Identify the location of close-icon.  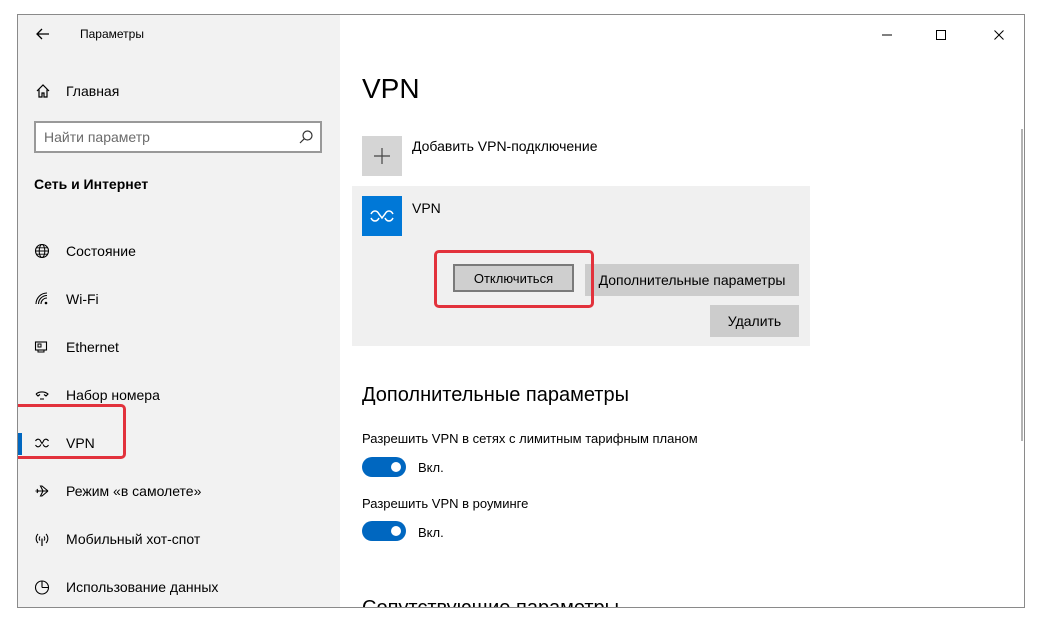
(999, 35).